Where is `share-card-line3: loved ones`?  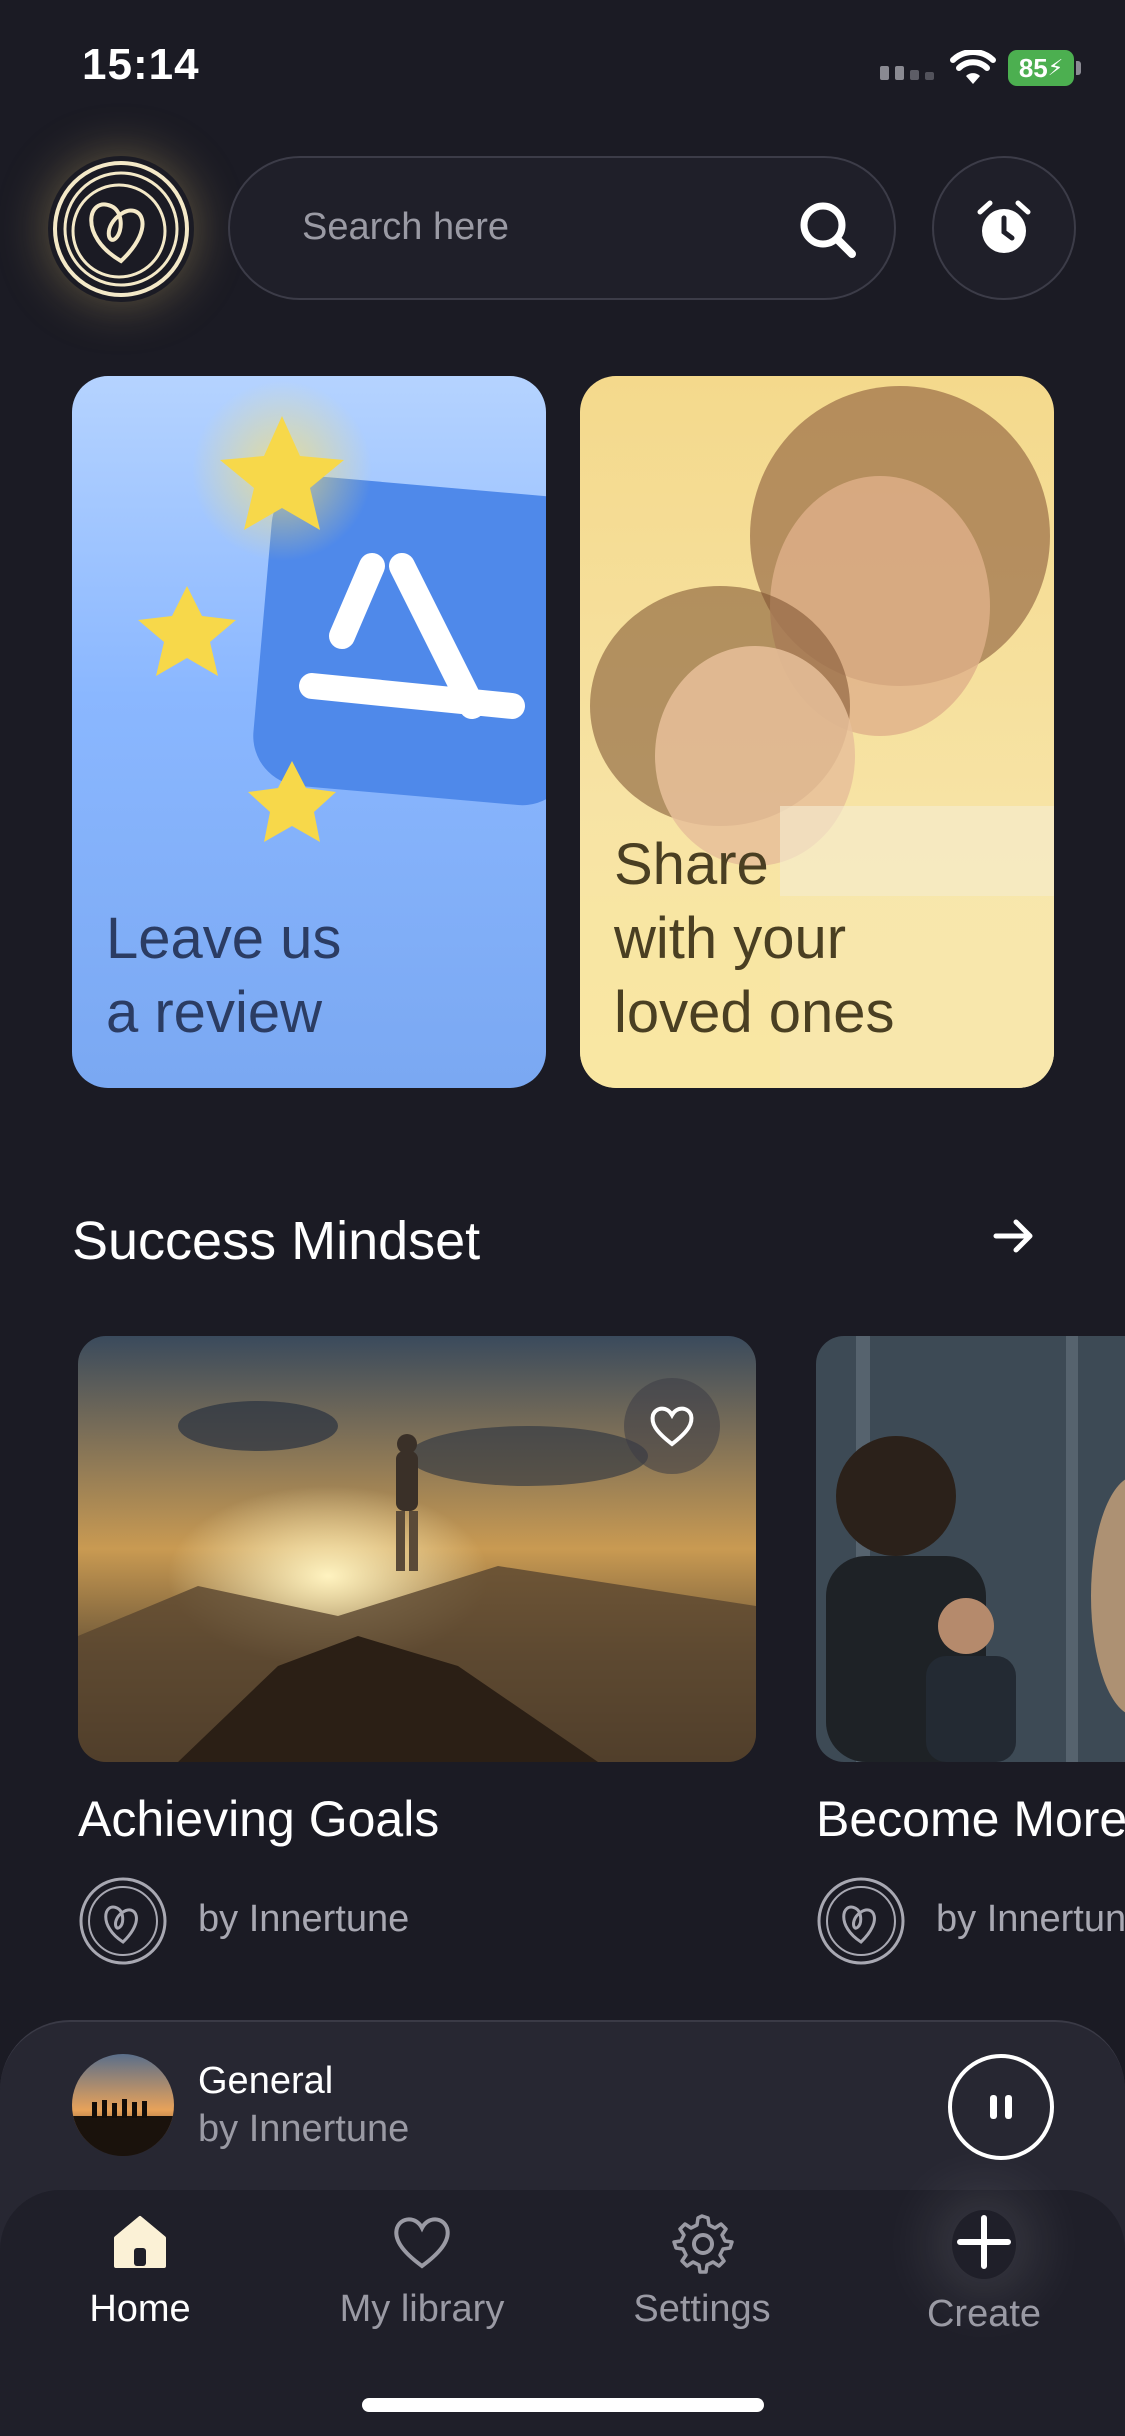 share-card-line3: loved ones is located at coordinates (754, 1012).